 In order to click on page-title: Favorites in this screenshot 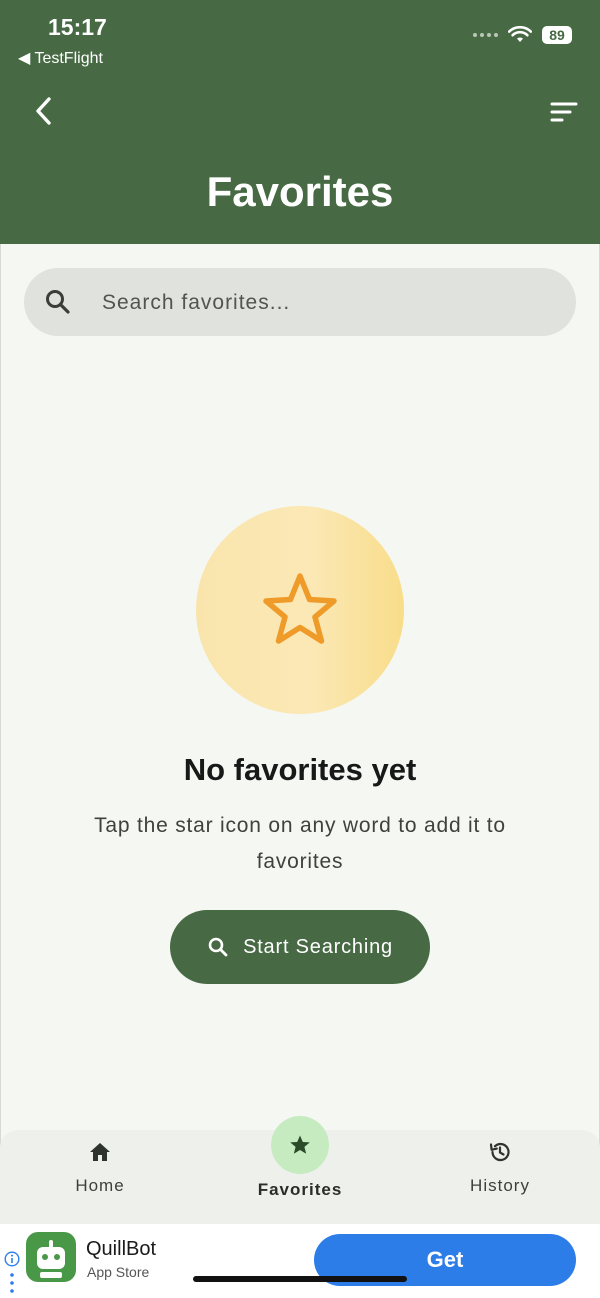, I will do `click(300, 191)`.